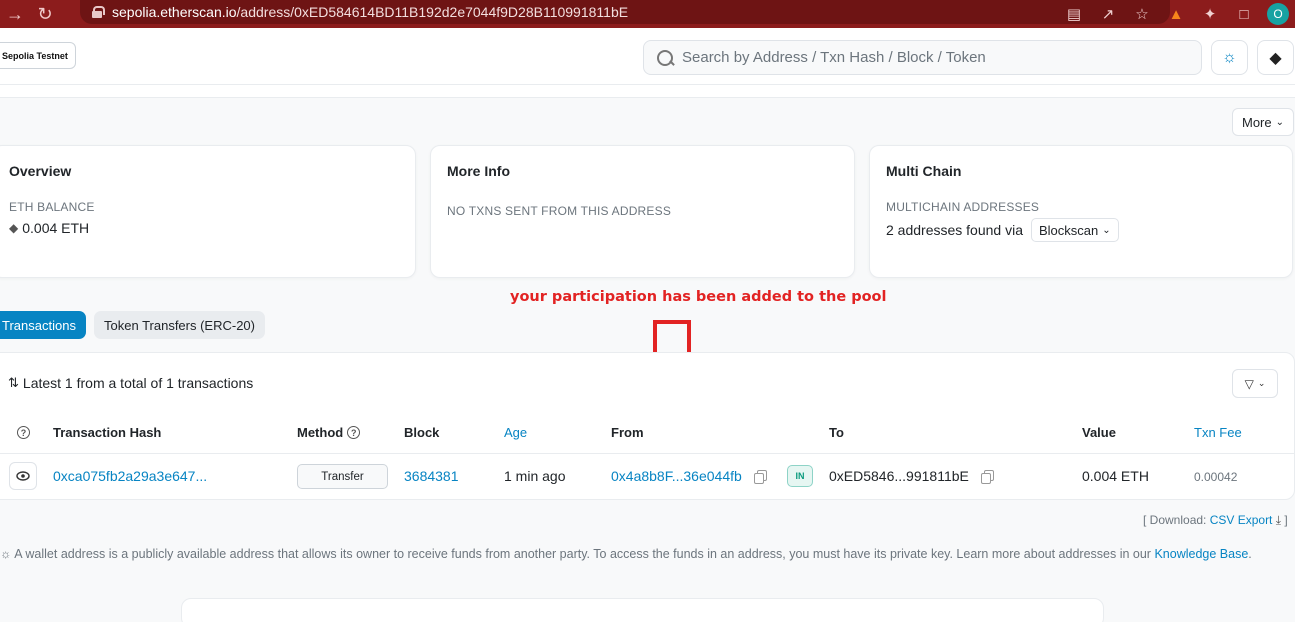  Describe the element at coordinates (1074, 14) in the screenshot. I see `translate-icon: ▤` at that location.